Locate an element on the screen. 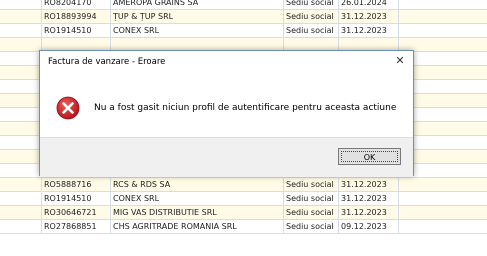 This screenshot has width=487, height=256. cell-fiscal-code: RO30646721 is located at coordinates (75, 213).